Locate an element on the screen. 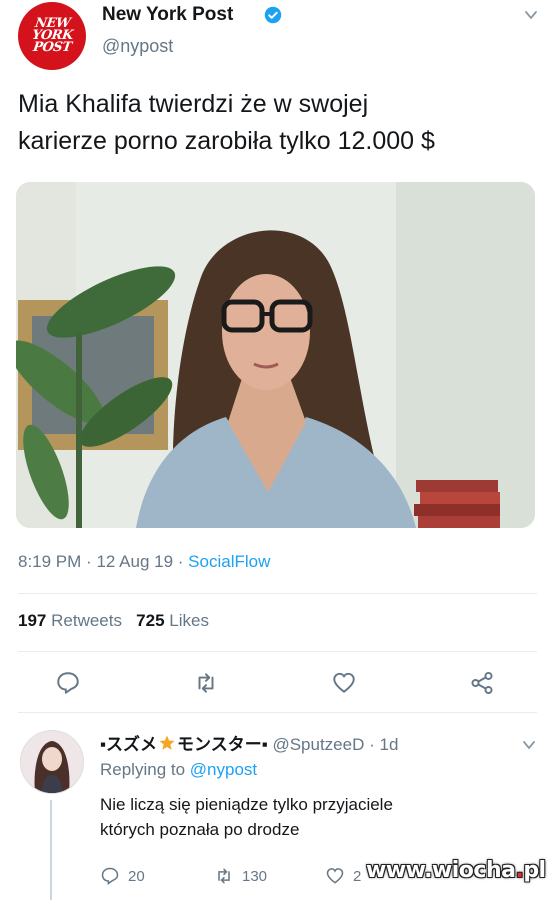  reply-text-line-2: których poznała po drodze is located at coordinates (200, 829).